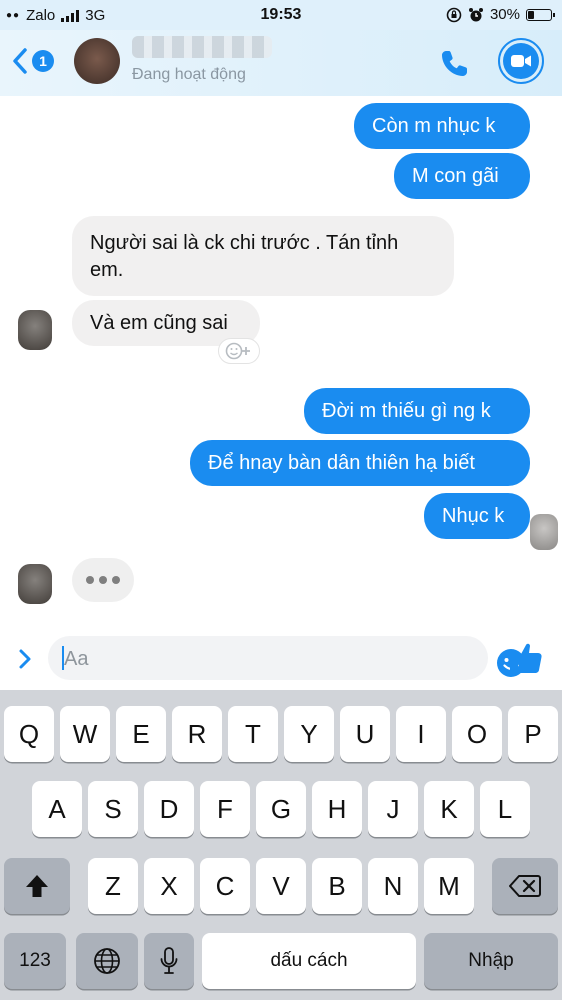 The height and width of the screenshot is (1000, 562). What do you see at coordinates (85, 734) in the screenshot?
I see `key-w: W` at bounding box center [85, 734].